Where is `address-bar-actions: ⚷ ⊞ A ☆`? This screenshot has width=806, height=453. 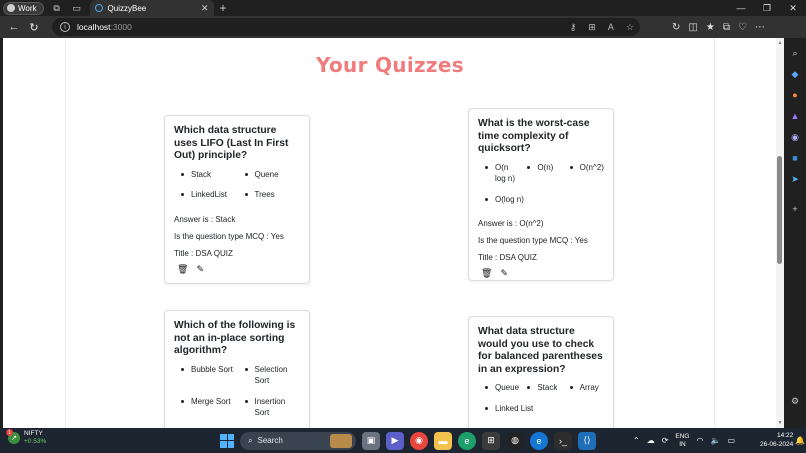
address-bar-actions: ⚷ ⊞ A ☆ is located at coordinates (602, 27).